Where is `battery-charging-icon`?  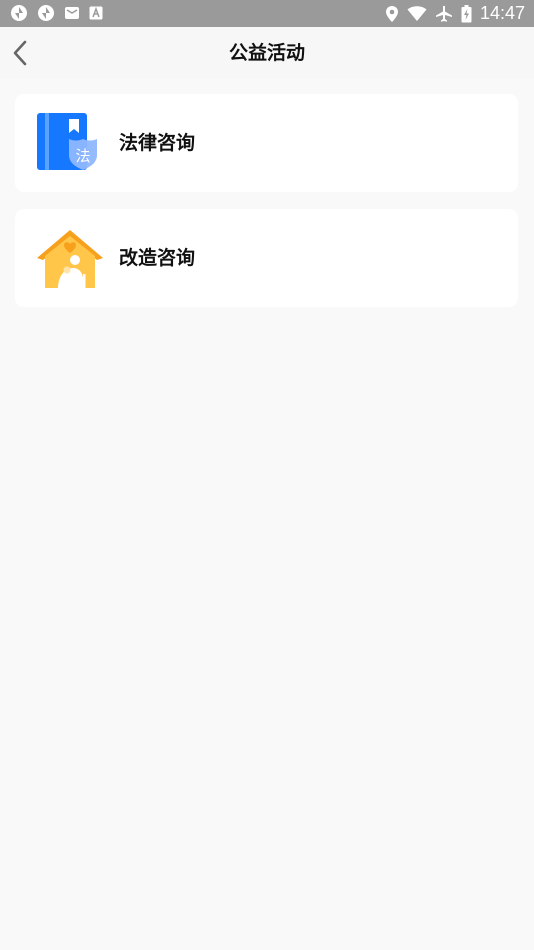
battery-charging-icon is located at coordinates (466, 13).